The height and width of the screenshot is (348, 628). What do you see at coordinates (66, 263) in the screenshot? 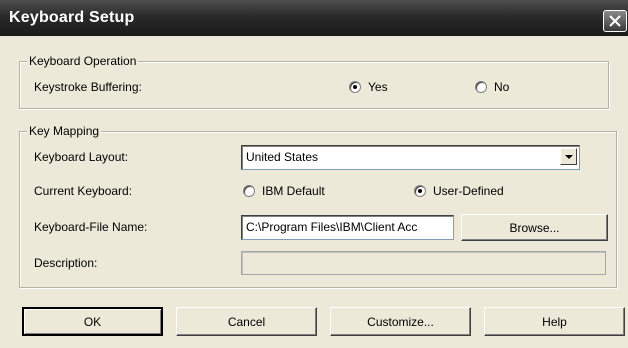
I see `description-label: Description:` at bounding box center [66, 263].